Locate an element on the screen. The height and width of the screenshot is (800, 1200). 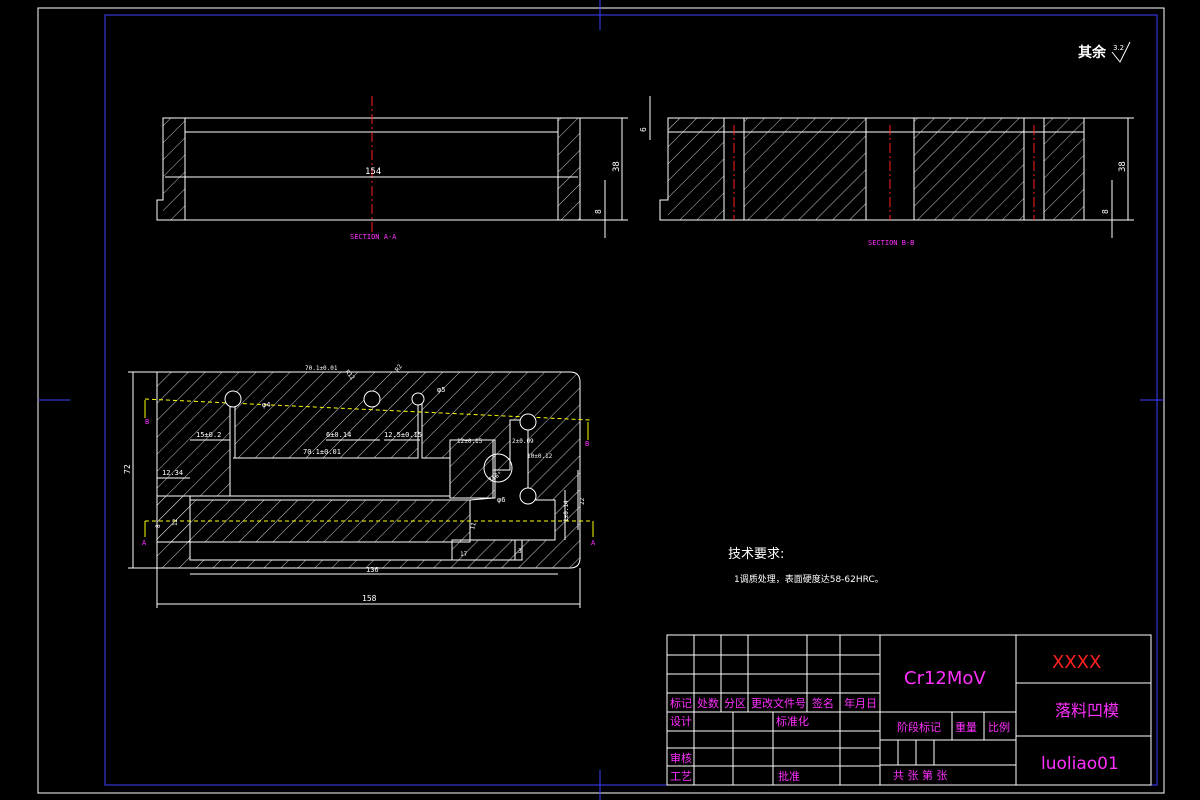
tb-approve: 批准 is located at coordinates (789, 776).